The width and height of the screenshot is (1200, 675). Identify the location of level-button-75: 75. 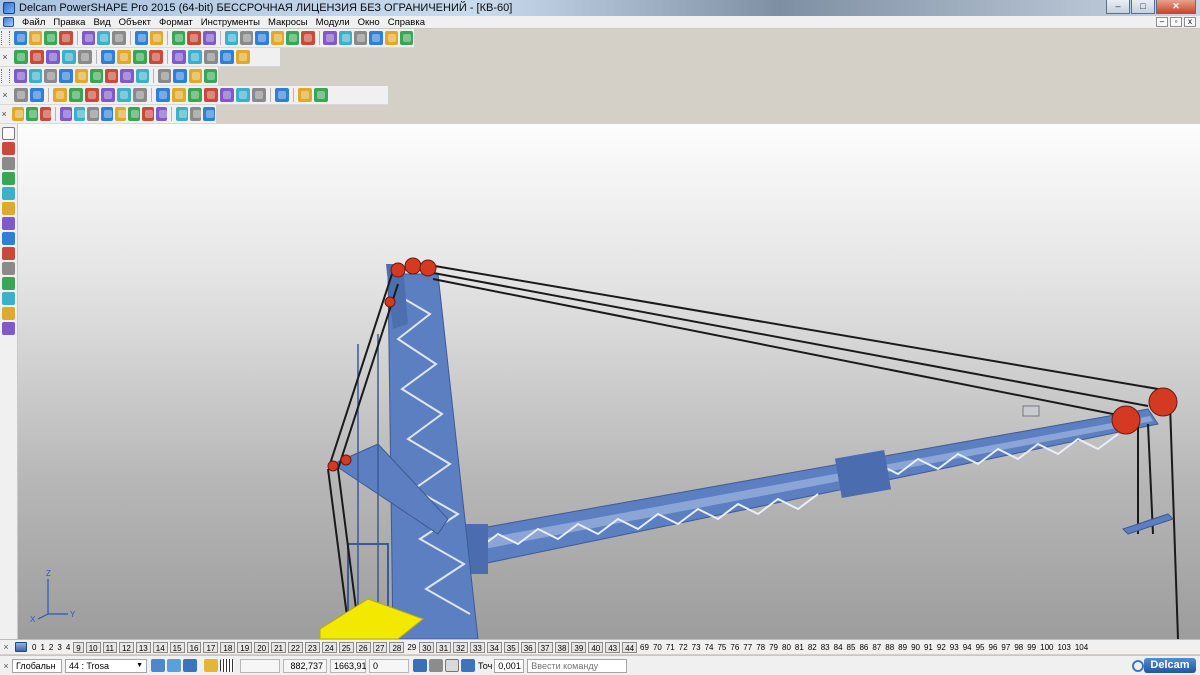
(721, 647).